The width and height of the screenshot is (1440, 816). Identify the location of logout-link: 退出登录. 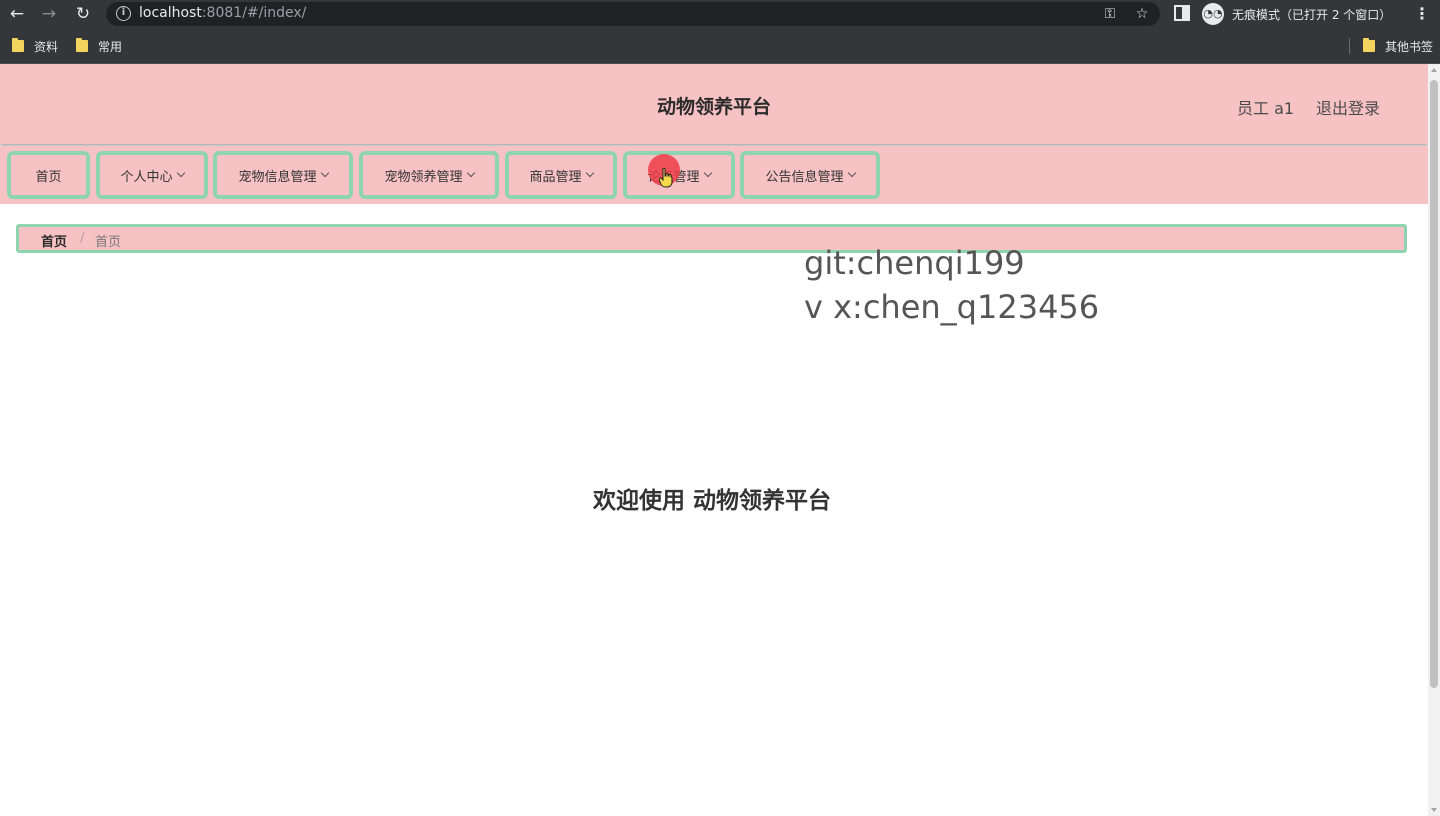
(1348, 107).